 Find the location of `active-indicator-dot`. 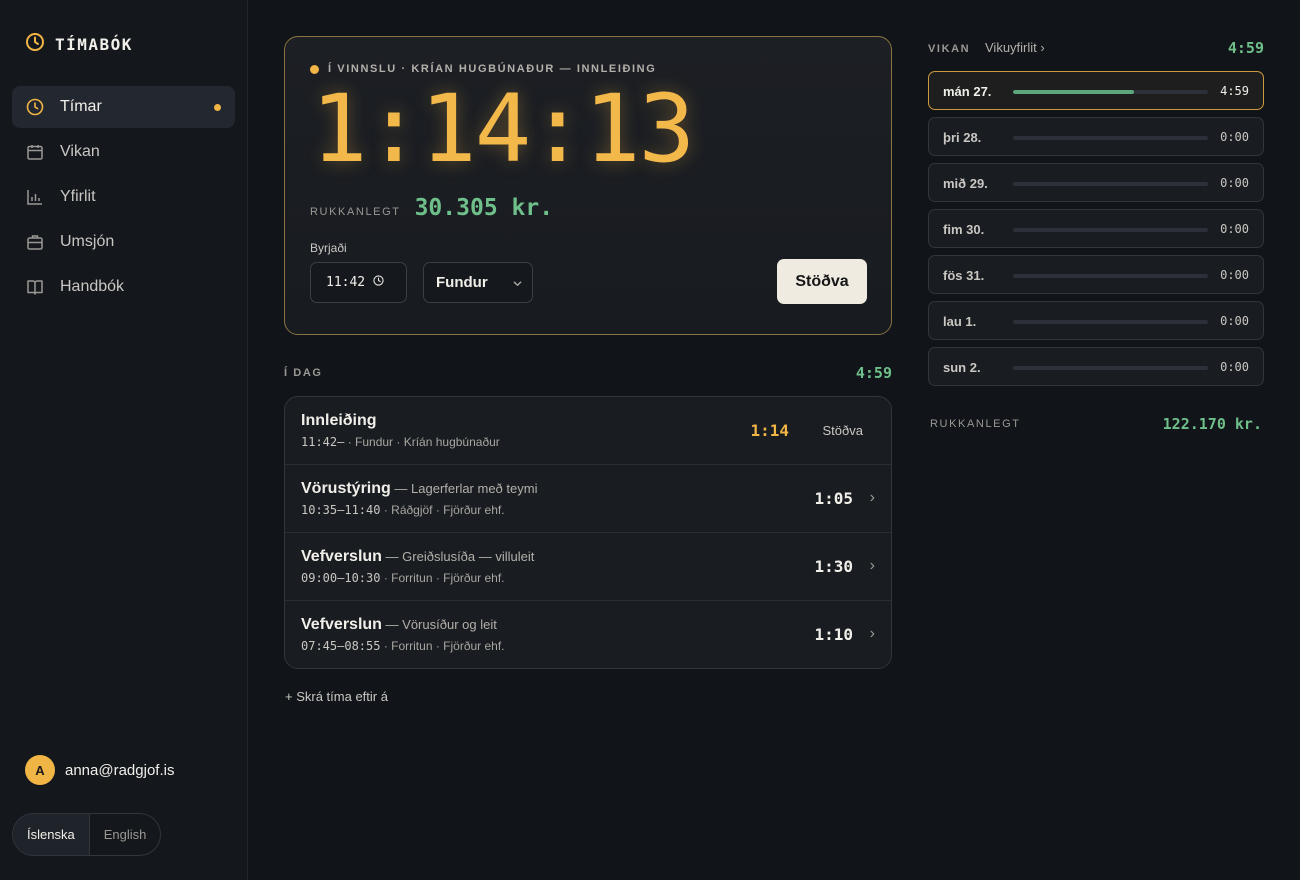

active-indicator-dot is located at coordinates (217, 107).